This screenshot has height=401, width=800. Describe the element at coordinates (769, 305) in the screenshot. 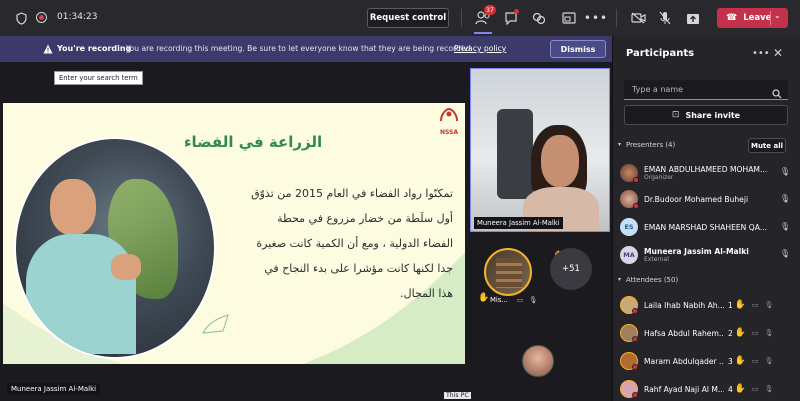

I see `mic-off-icon: 🎙` at that location.